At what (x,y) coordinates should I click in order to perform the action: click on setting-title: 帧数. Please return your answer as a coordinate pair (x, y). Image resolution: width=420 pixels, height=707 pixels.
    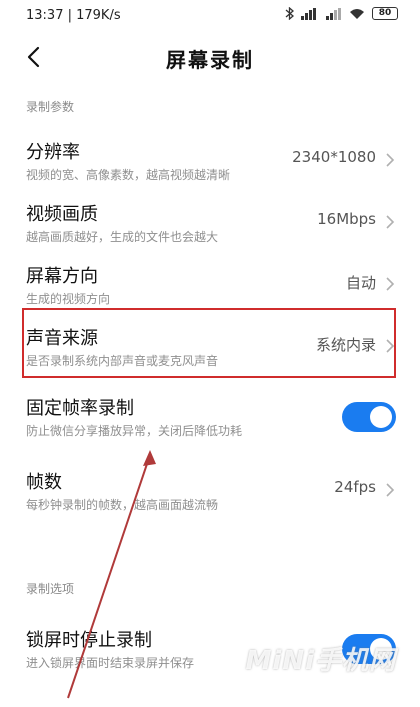
    Looking at the image, I should click on (44, 482).